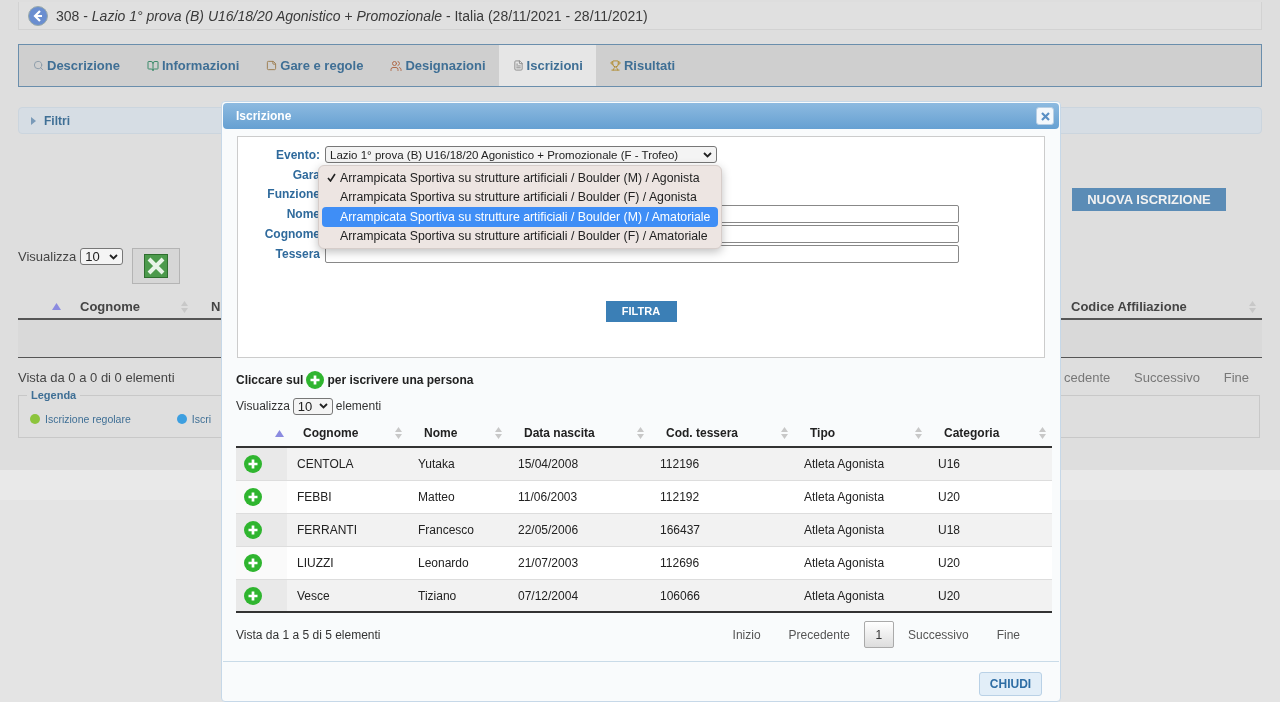  I want to click on table-cell-text: Francesco, so click(446, 530).